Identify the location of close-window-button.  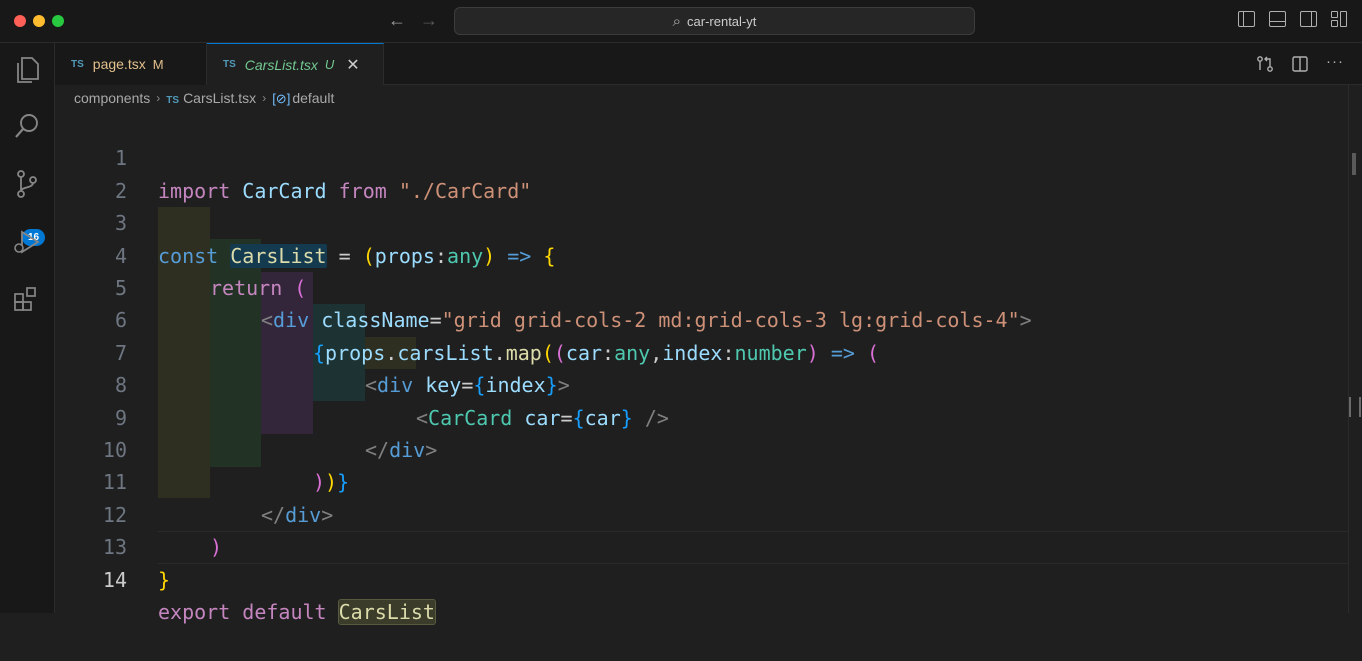
(20, 21).